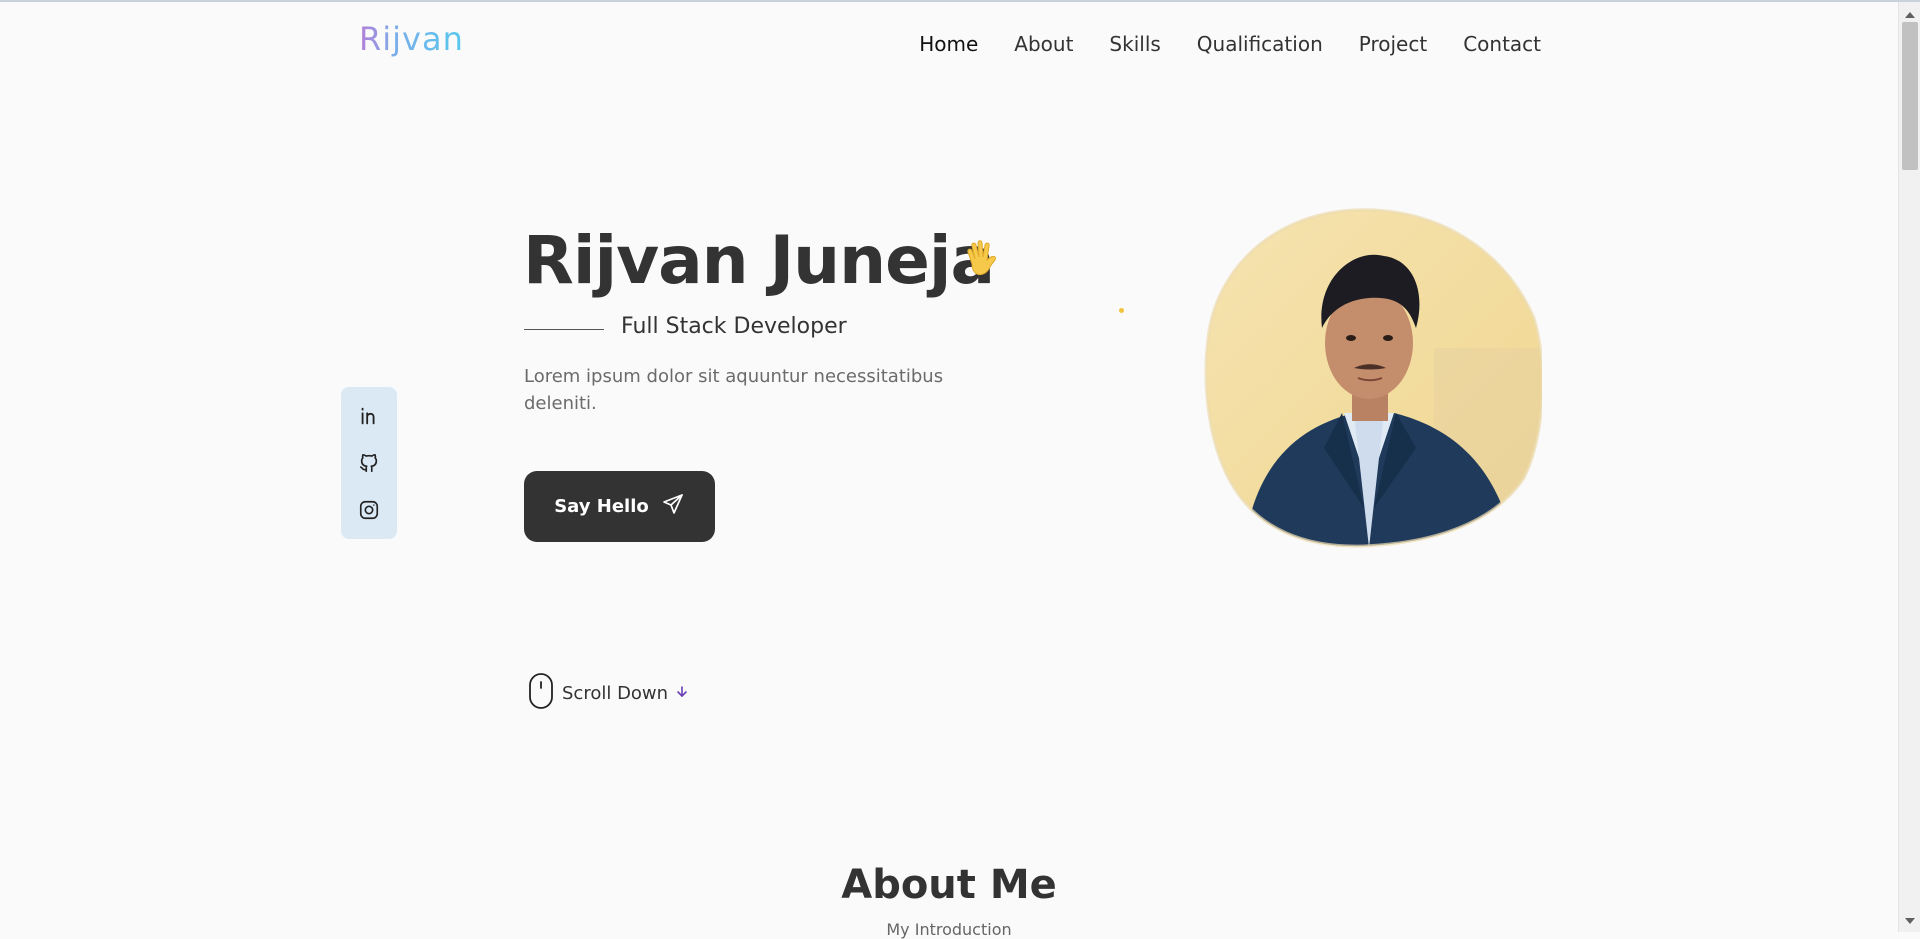 The width and height of the screenshot is (1920, 939). What do you see at coordinates (1393, 44) in the screenshot?
I see `nav-project: Project` at bounding box center [1393, 44].